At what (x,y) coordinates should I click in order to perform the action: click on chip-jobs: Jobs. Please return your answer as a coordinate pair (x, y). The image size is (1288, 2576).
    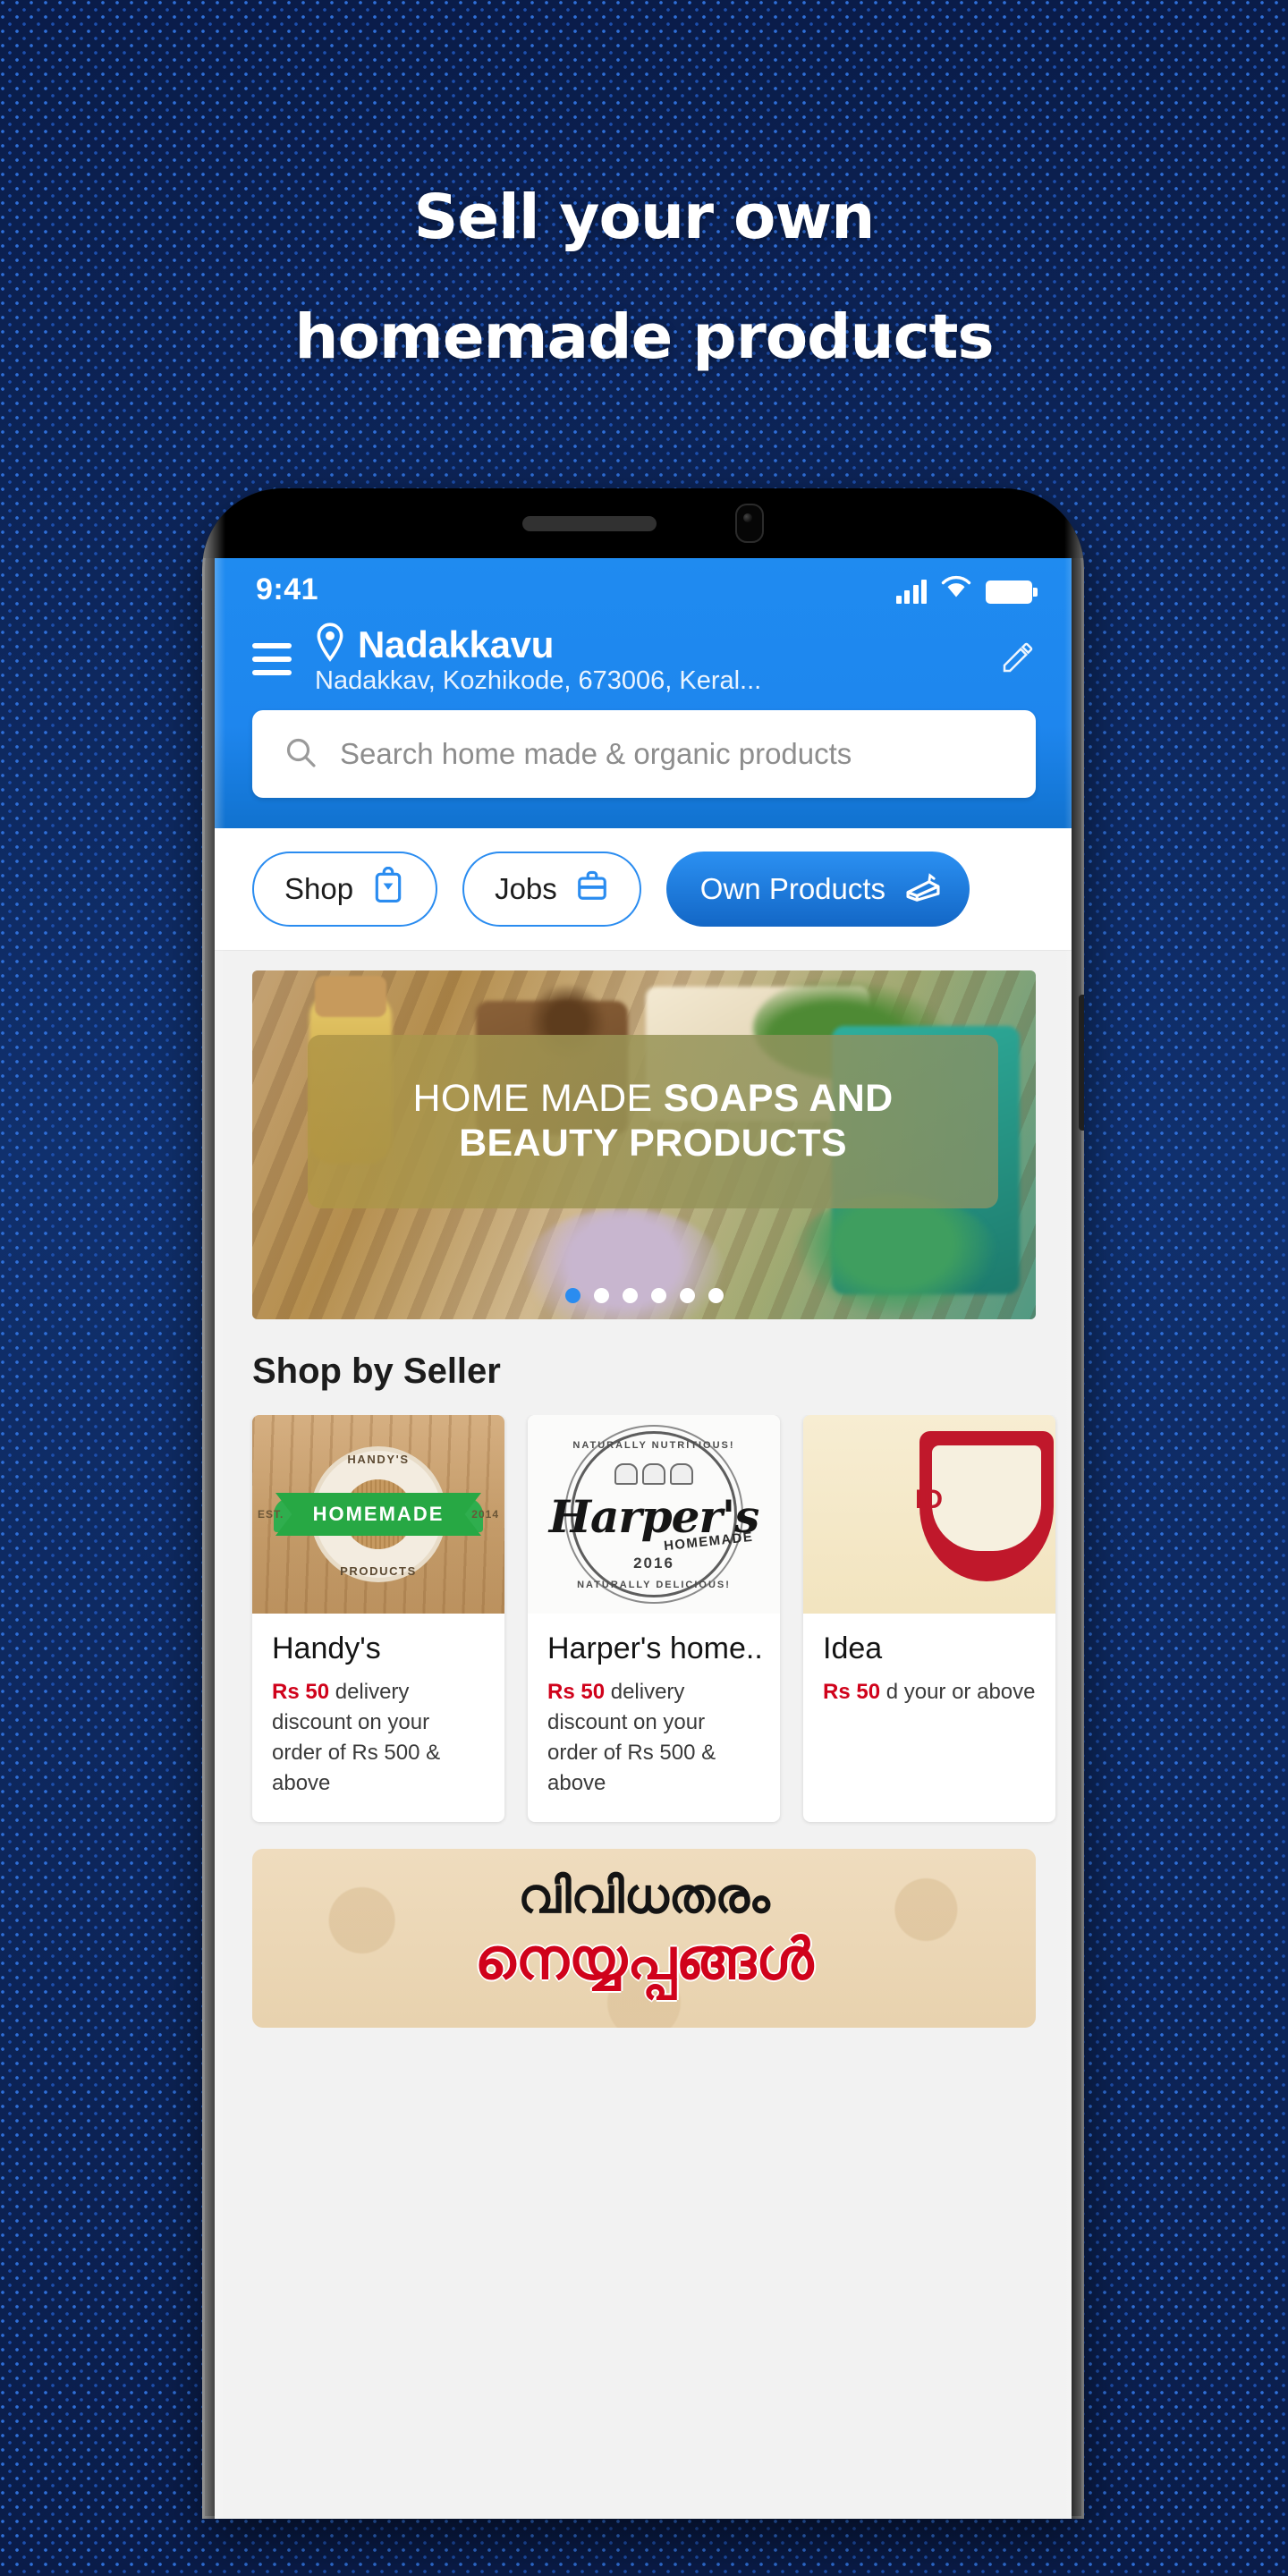
    Looking at the image, I should click on (551, 889).